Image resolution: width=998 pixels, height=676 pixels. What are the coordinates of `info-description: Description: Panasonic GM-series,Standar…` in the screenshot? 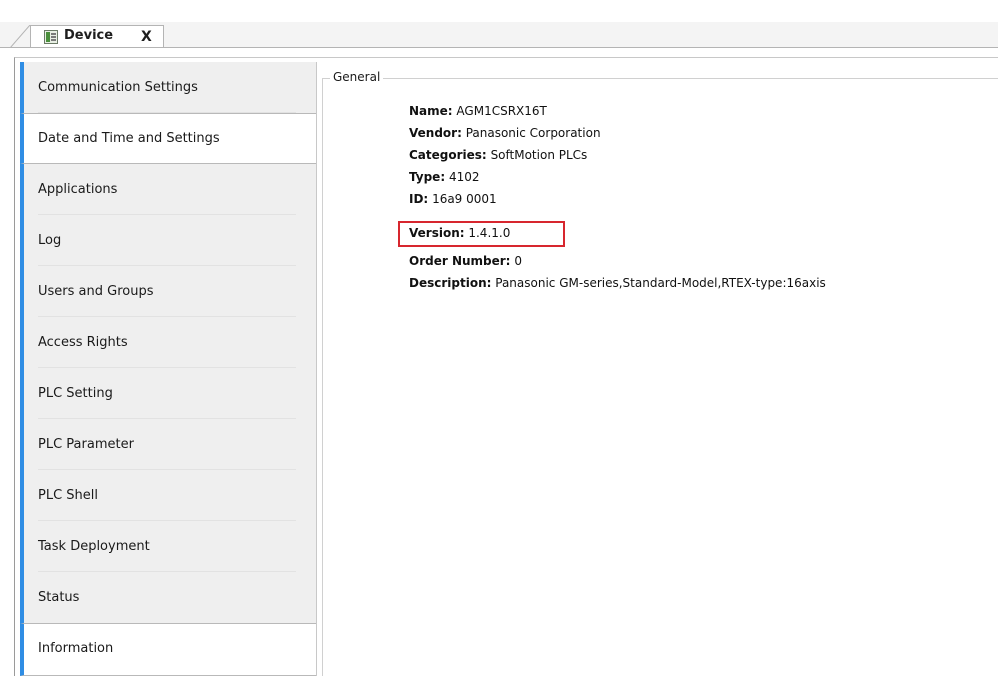 It's located at (617, 283).